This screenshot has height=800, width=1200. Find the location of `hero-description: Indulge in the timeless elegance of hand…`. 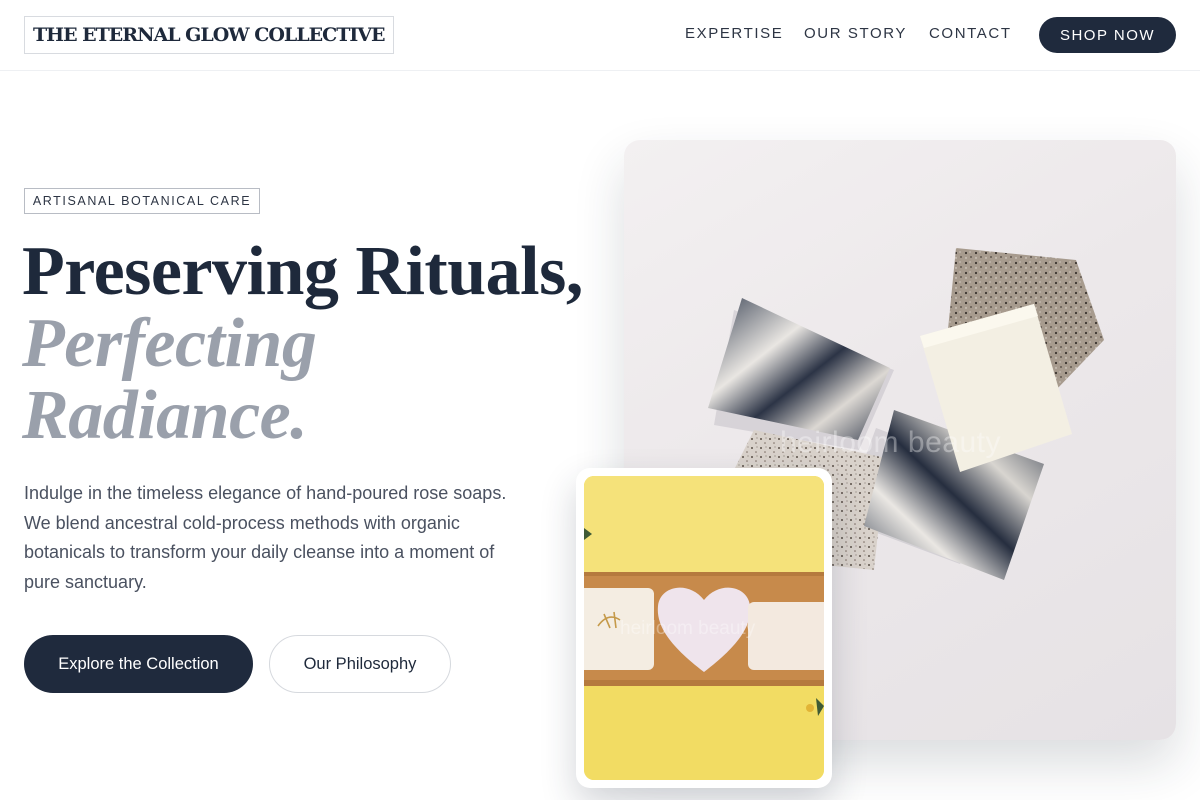

hero-description: Indulge in the timeless elegance of hand… is located at coordinates (265, 537).